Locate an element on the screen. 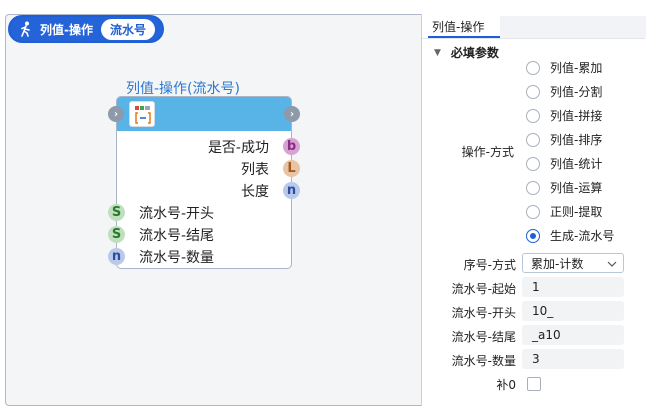 The image size is (659, 413). radio-option: 列值-排序 is located at coordinates (564, 139).